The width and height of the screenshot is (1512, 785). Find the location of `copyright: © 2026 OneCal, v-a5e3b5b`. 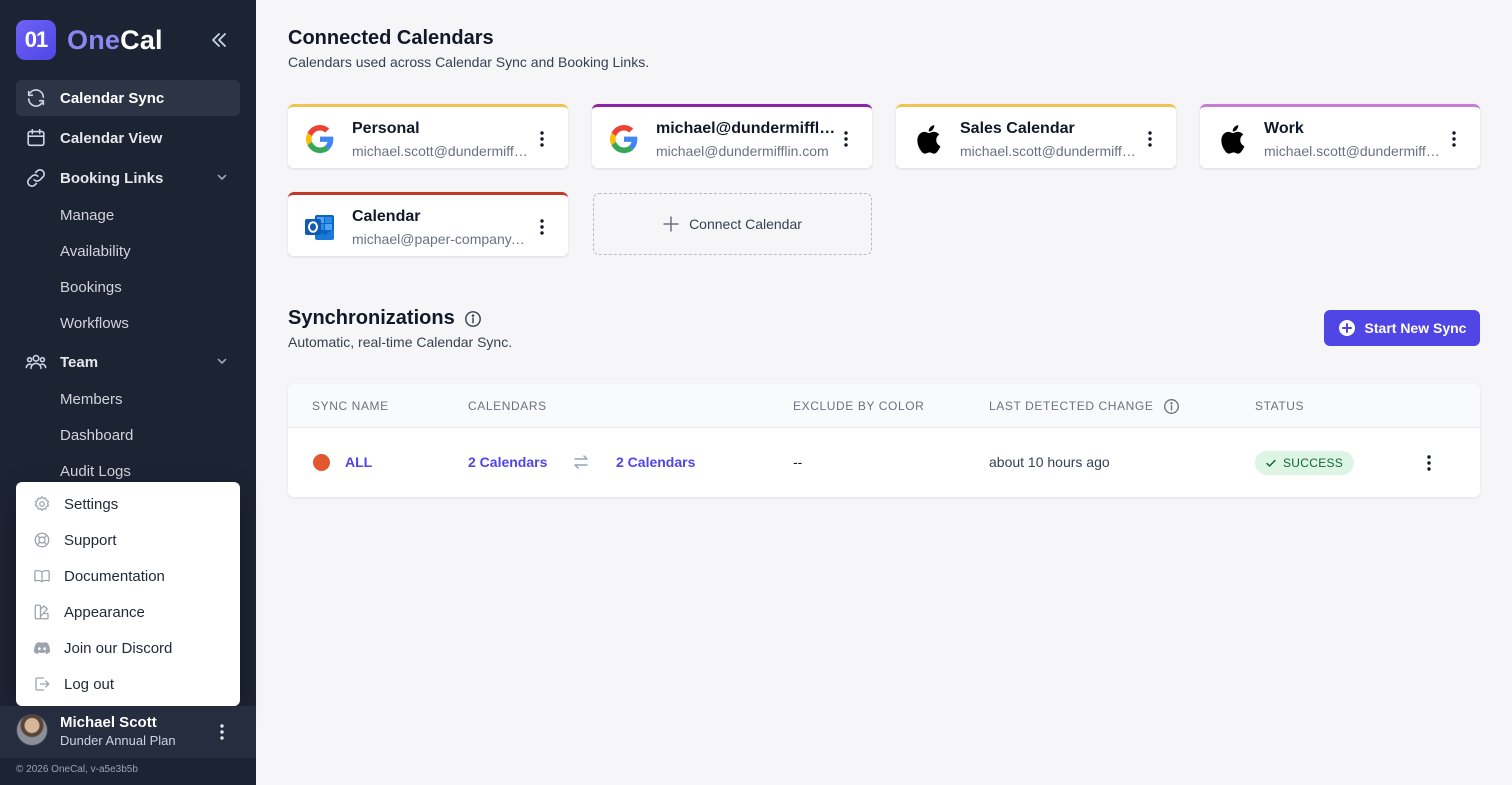

copyright: © 2026 OneCal, v-a5e3b5b is located at coordinates (77, 769).